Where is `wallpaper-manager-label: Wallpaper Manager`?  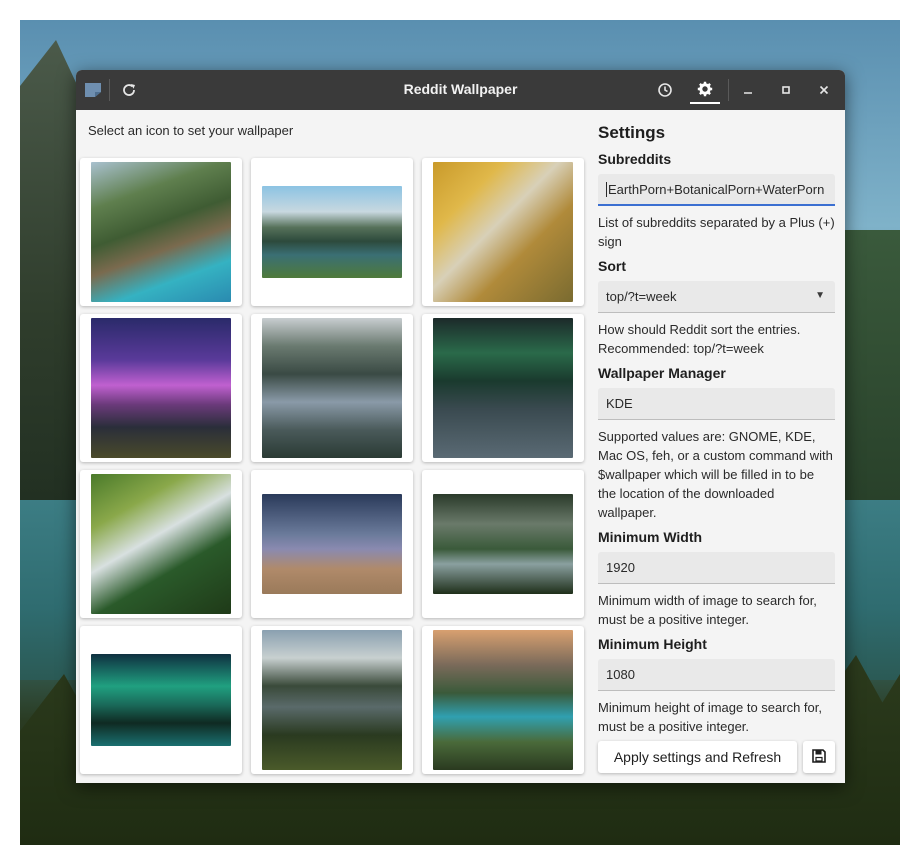
wallpaper-manager-label: Wallpaper Manager is located at coordinates (662, 373).